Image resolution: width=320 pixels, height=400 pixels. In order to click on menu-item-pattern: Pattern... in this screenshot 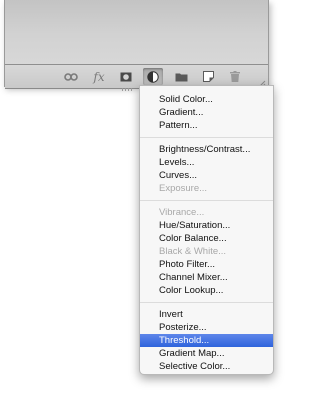, I will do `click(206, 125)`.